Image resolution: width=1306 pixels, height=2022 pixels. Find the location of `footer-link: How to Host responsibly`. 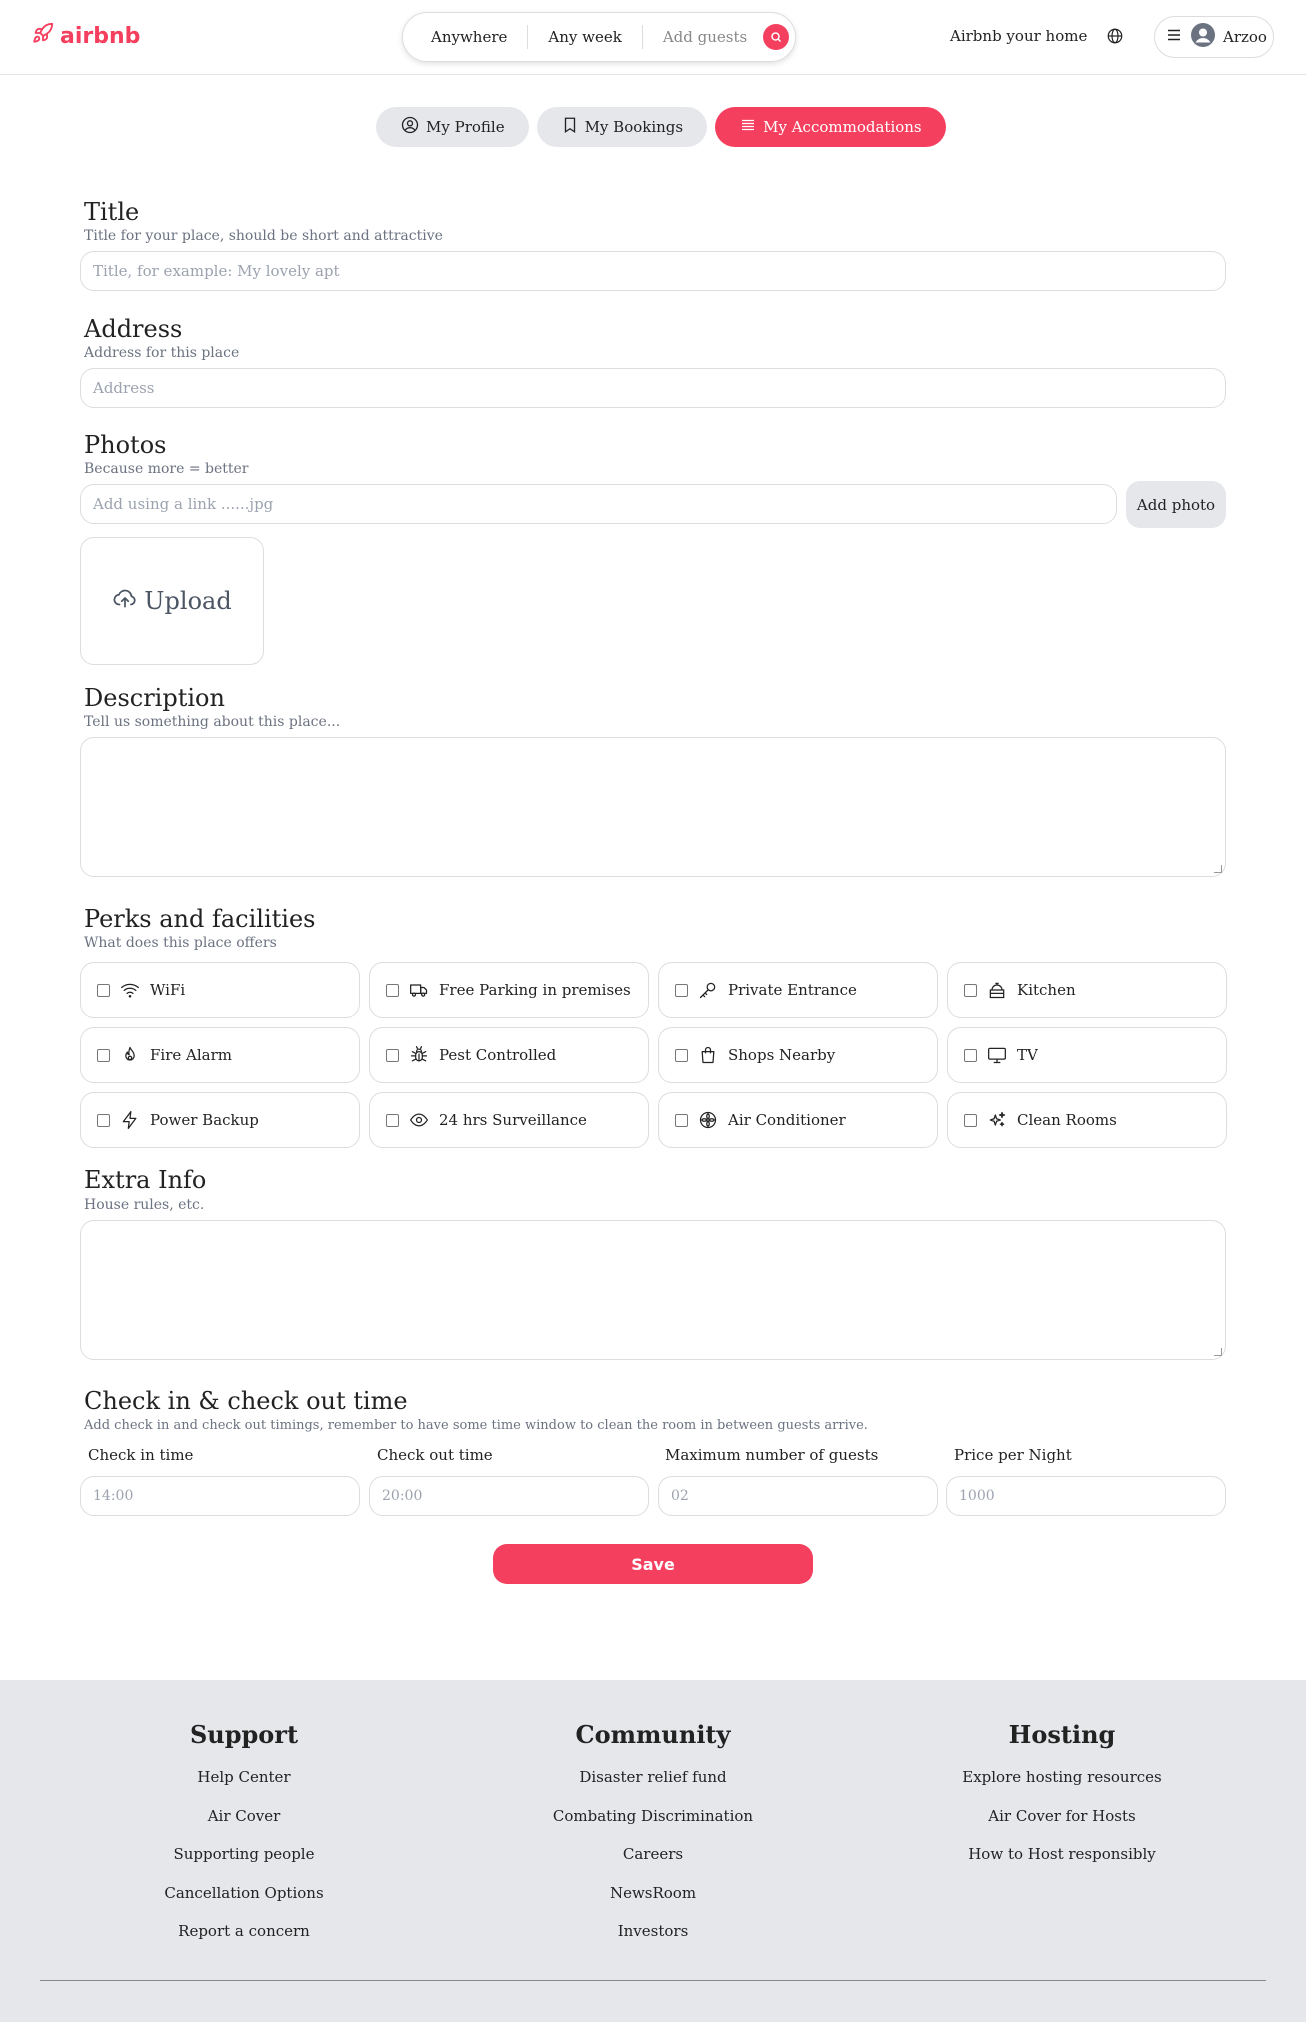

footer-link: How to Host responsibly is located at coordinates (1062, 1863).